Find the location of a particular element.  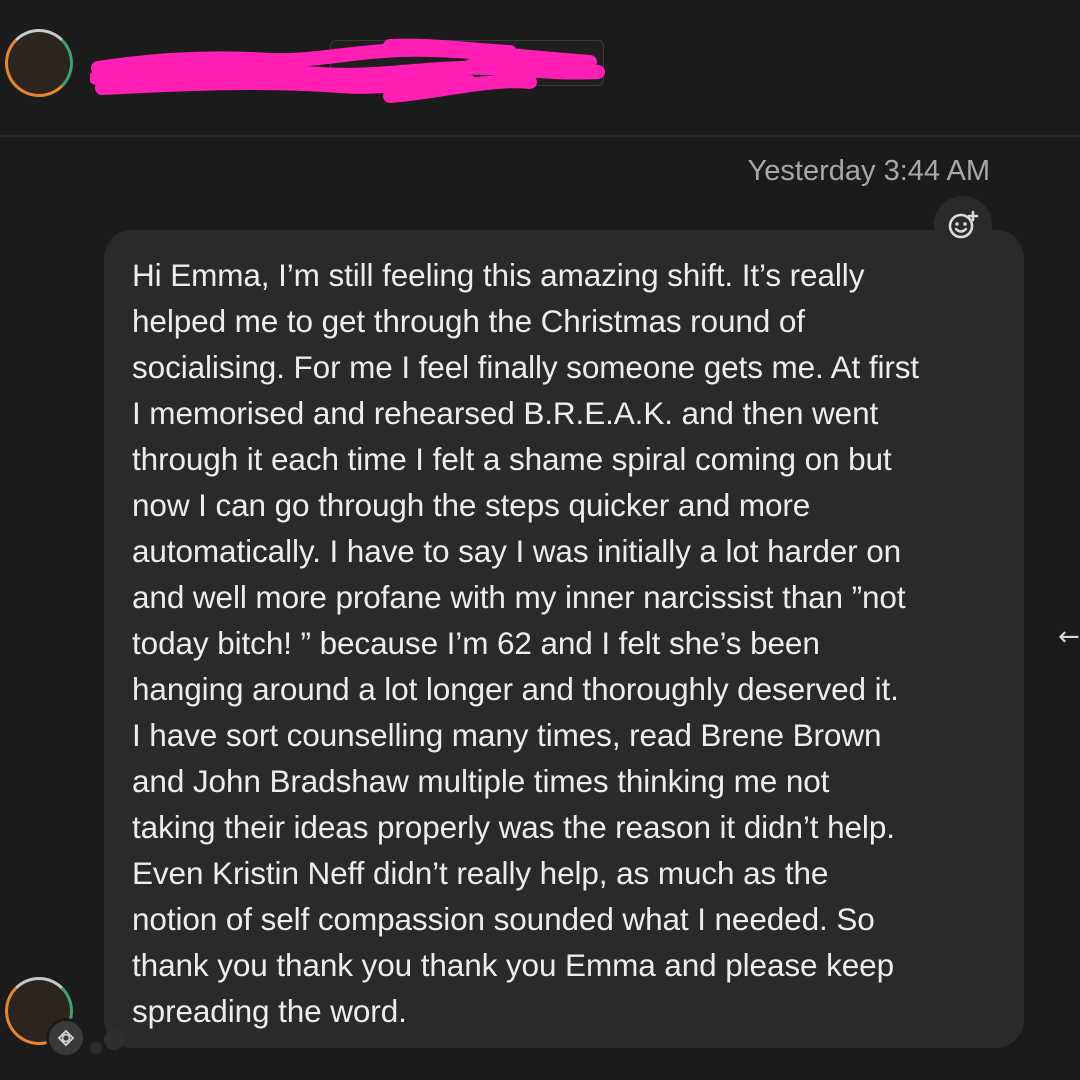

redaction-scribble is located at coordinates (347, 70).